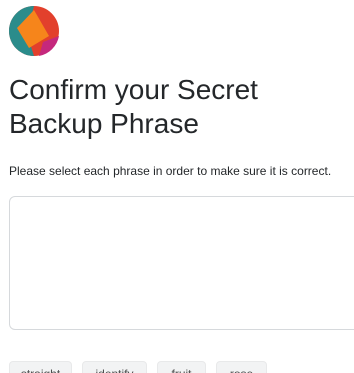 The height and width of the screenshot is (373, 354). Describe the element at coordinates (181, 367) in the screenshot. I see `word-chip-fruit: fruit` at that location.